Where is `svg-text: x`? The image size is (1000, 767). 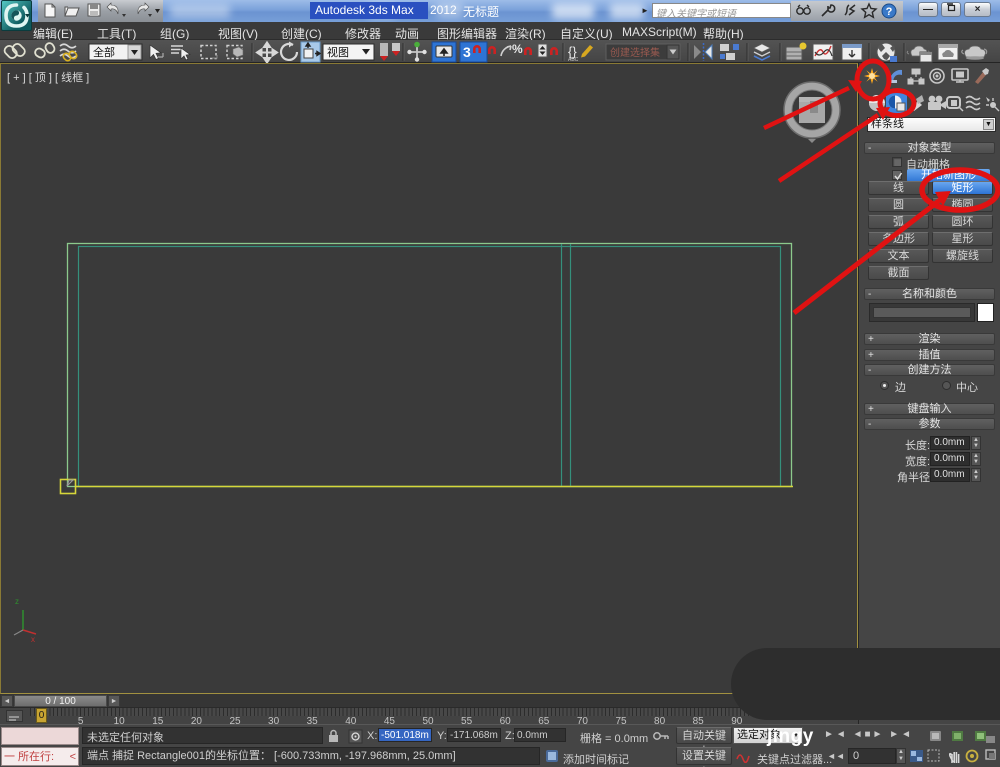
svg-text: x is located at coordinates (33, 639).